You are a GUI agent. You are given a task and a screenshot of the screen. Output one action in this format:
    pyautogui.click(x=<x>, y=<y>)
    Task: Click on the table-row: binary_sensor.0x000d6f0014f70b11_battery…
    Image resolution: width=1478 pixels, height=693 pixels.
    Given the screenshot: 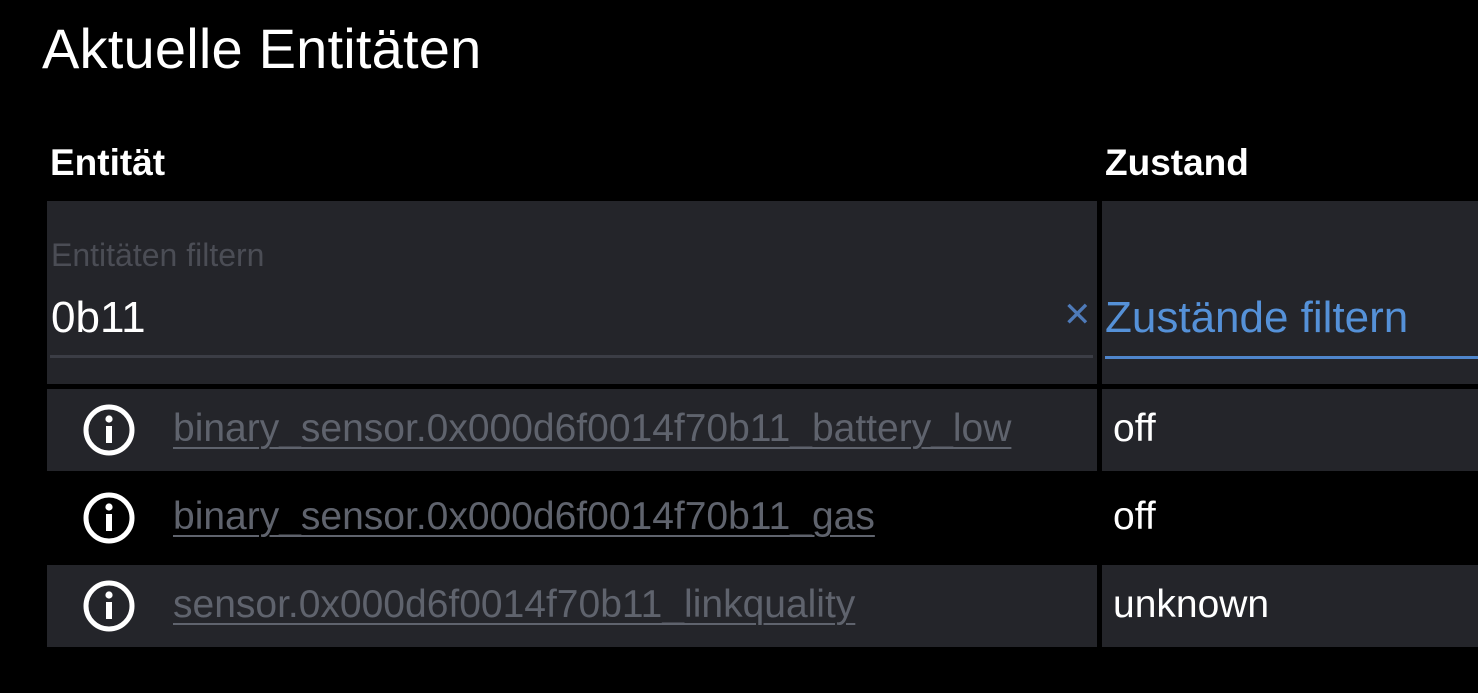 What is the action you would take?
    pyautogui.click(x=572, y=430)
    